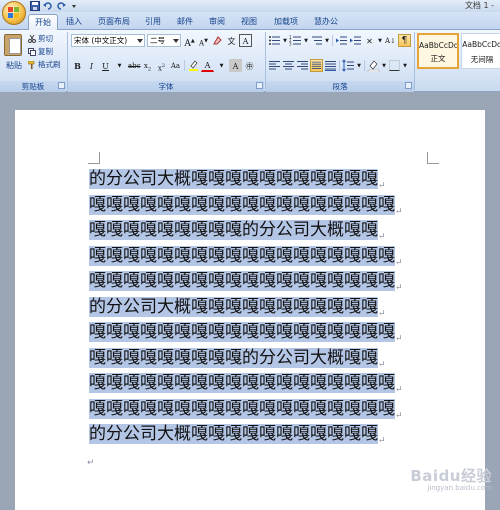  Describe the element at coordinates (348, 65) in the screenshot. I see `line-spacing-icon` at that location.